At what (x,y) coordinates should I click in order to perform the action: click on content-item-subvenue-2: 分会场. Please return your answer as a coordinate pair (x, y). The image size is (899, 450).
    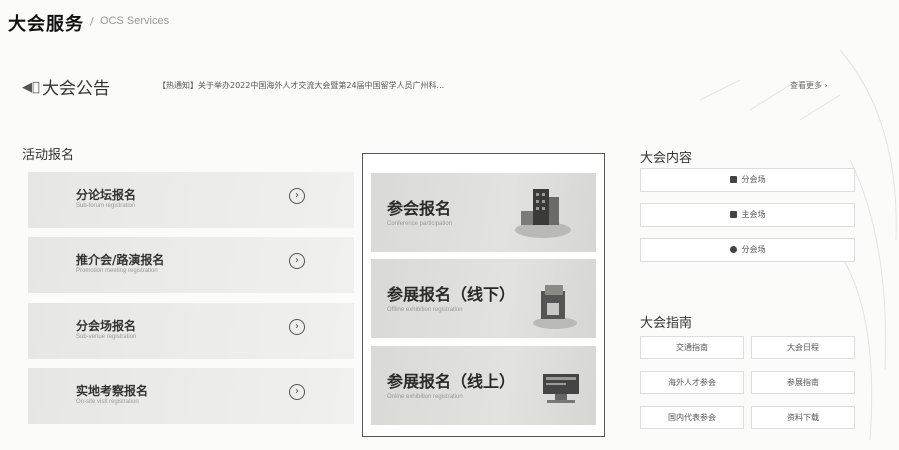
    Looking at the image, I should click on (747, 250).